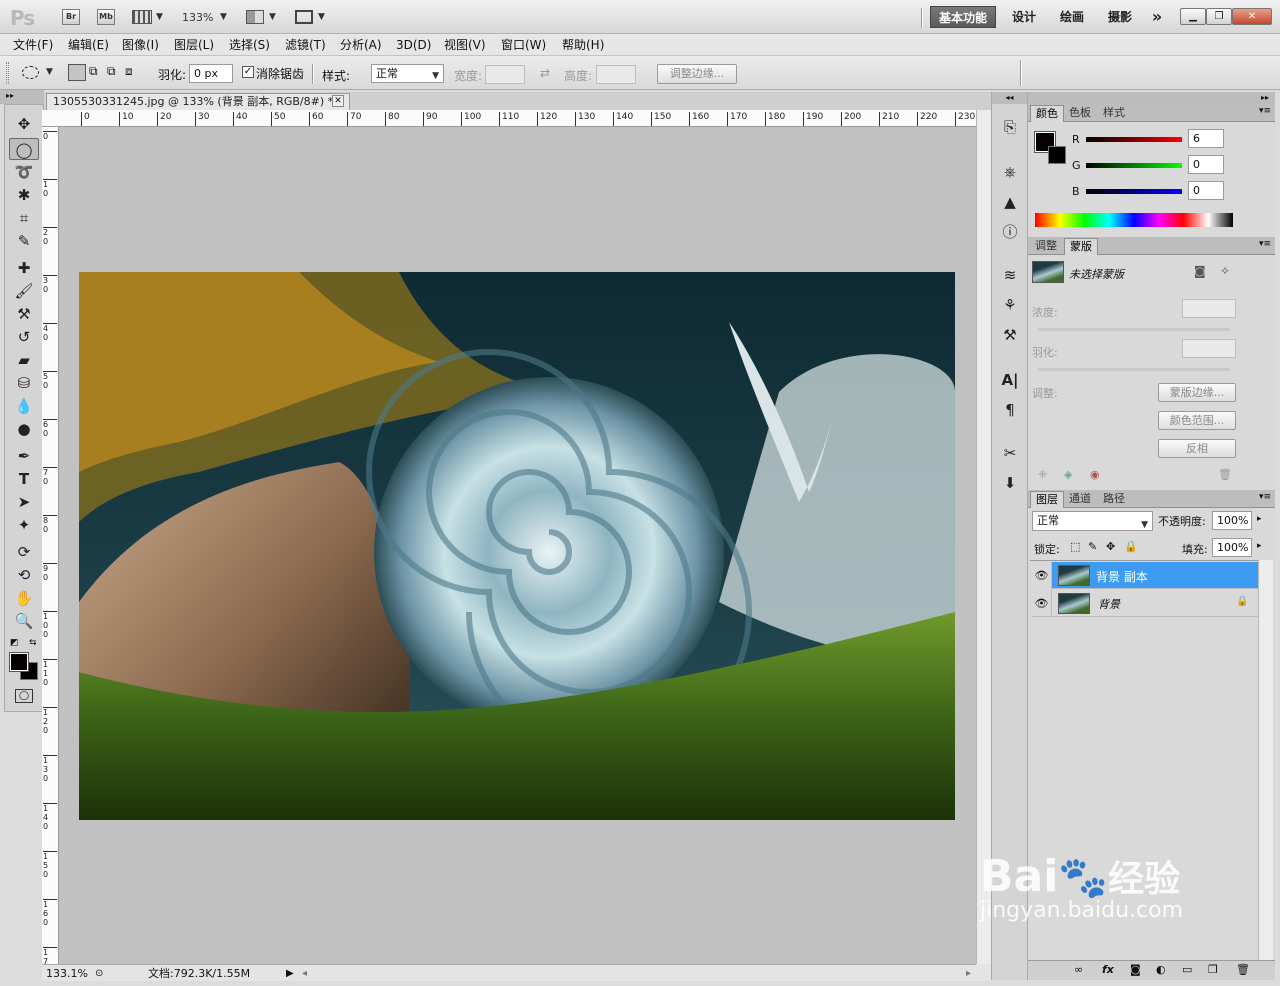  What do you see at coordinates (24, 172) in the screenshot?
I see `lasso-tool-icon: ➰` at bounding box center [24, 172].